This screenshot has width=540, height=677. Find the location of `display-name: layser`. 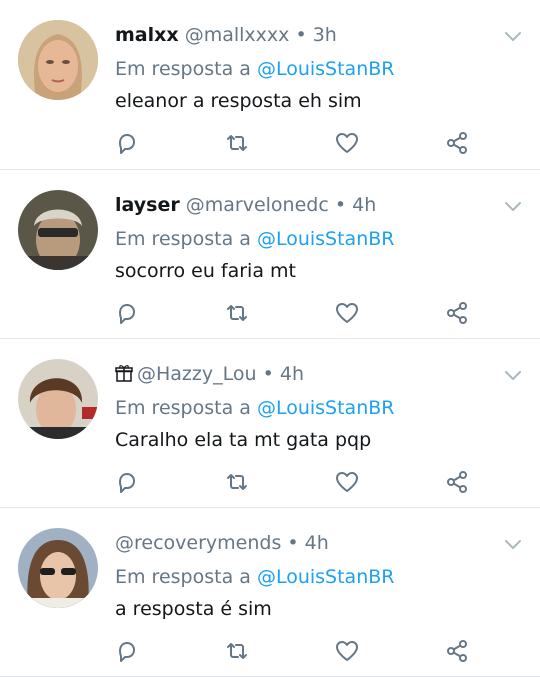

display-name: layser is located at coordinates (147, 205).